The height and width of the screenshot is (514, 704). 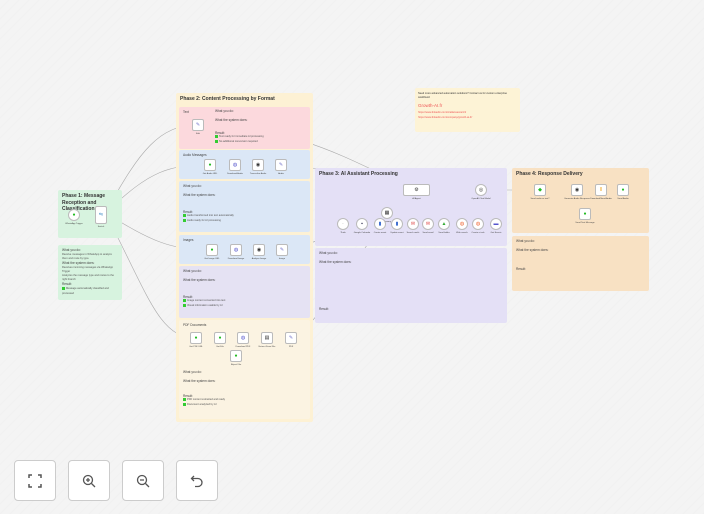 What do you see at coordinates (428, 226) in the screenshot?
I see `tool-node-6: ✉ Send email` at bounding box center [428, 226].